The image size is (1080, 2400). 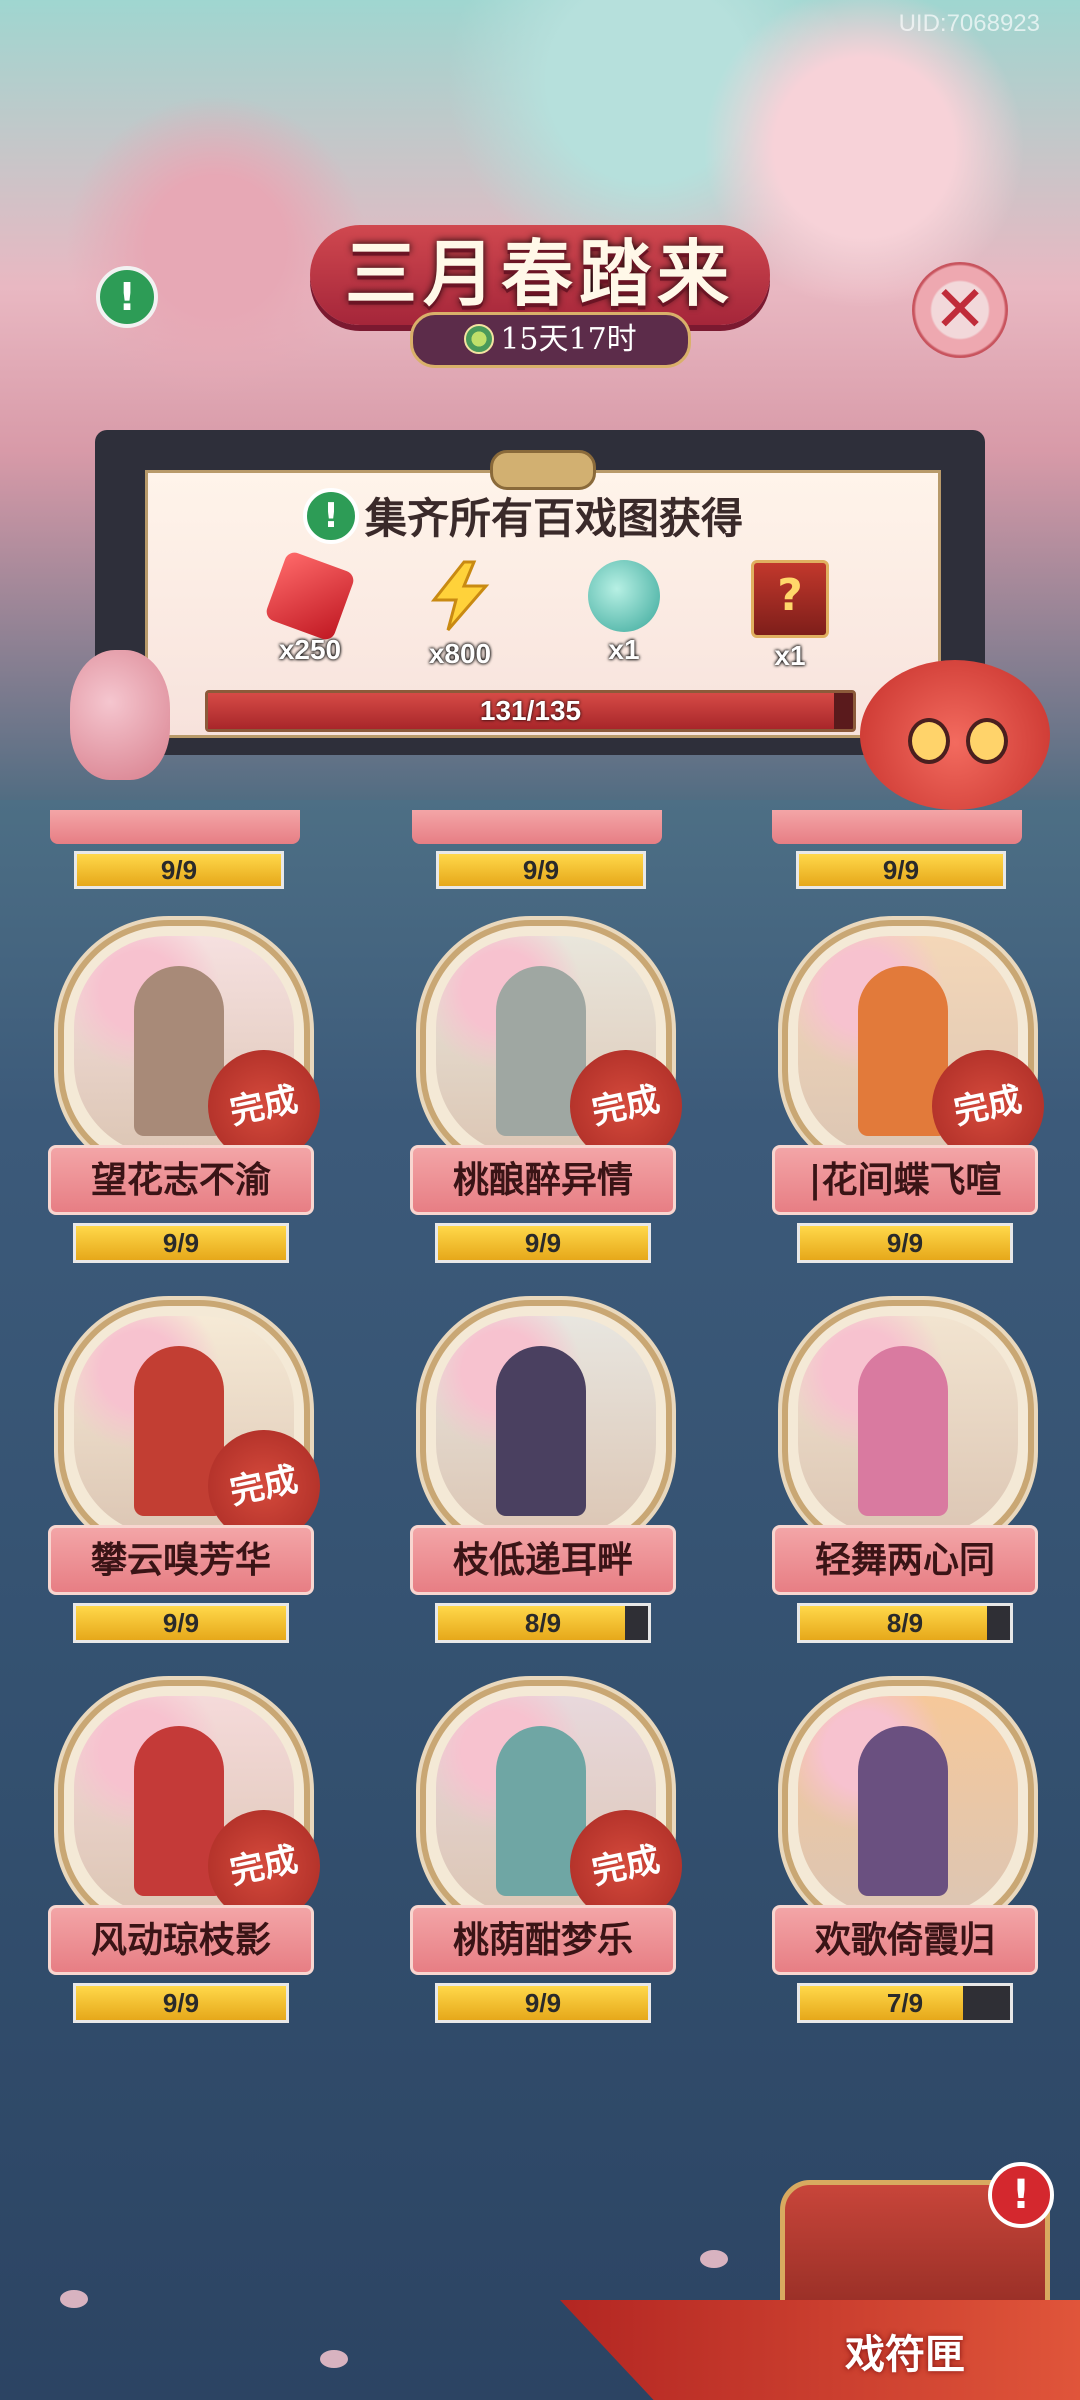 I want to click on info-button: !, so click(x=127, y=297).